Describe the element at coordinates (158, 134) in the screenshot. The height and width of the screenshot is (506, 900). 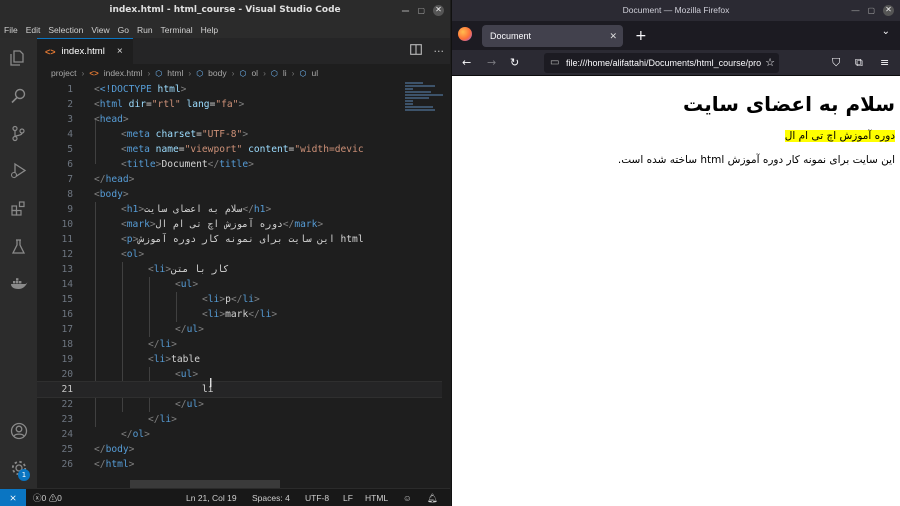
I see `code-line: 4 <meta charset="UTF-8">` at that location.